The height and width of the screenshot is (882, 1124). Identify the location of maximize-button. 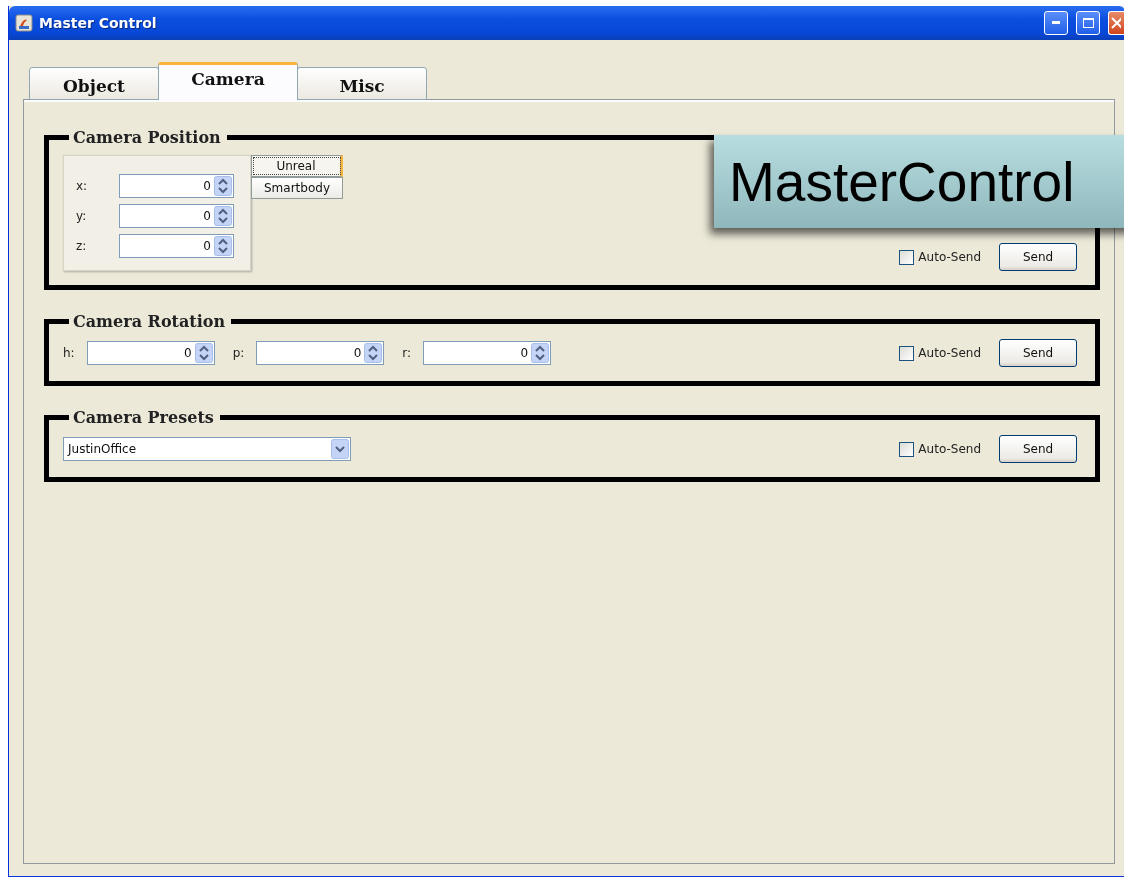
(1088, 23).